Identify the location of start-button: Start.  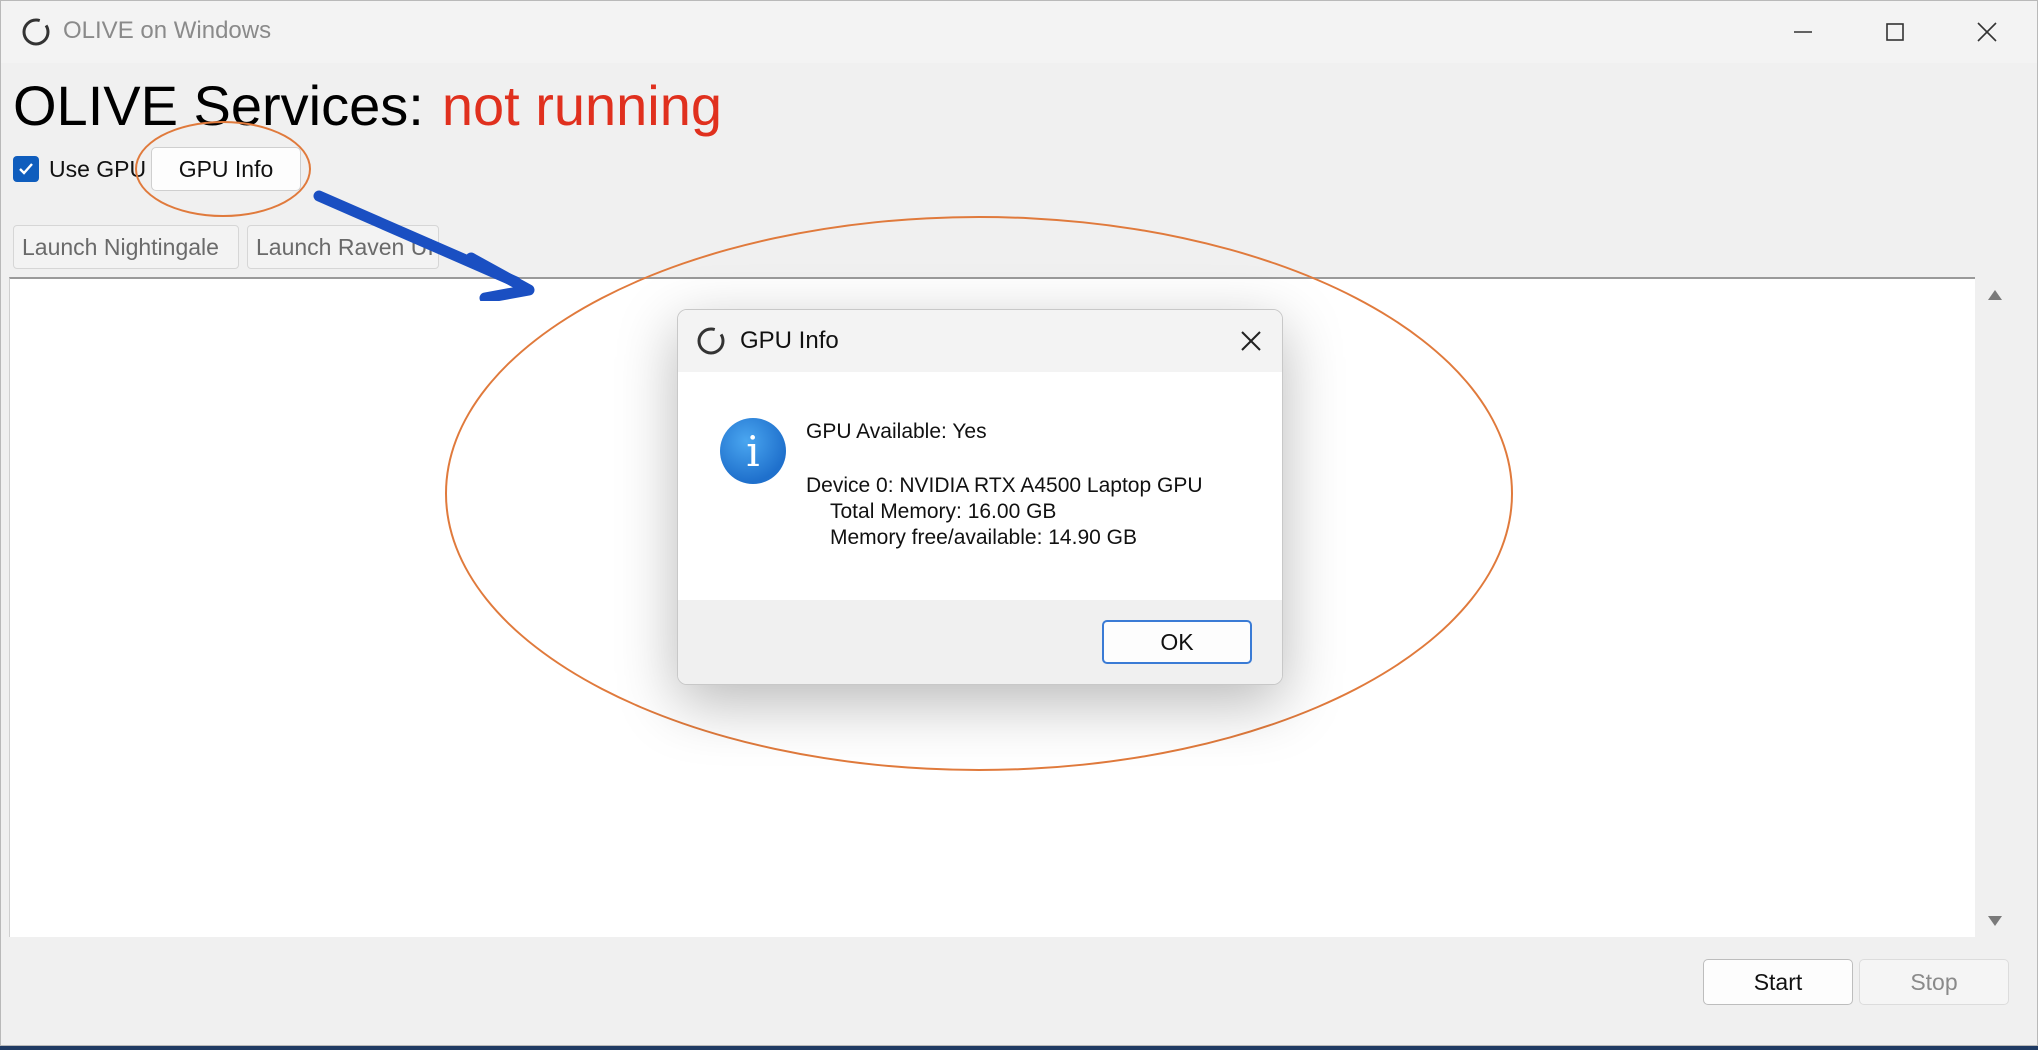
(1778, 982).